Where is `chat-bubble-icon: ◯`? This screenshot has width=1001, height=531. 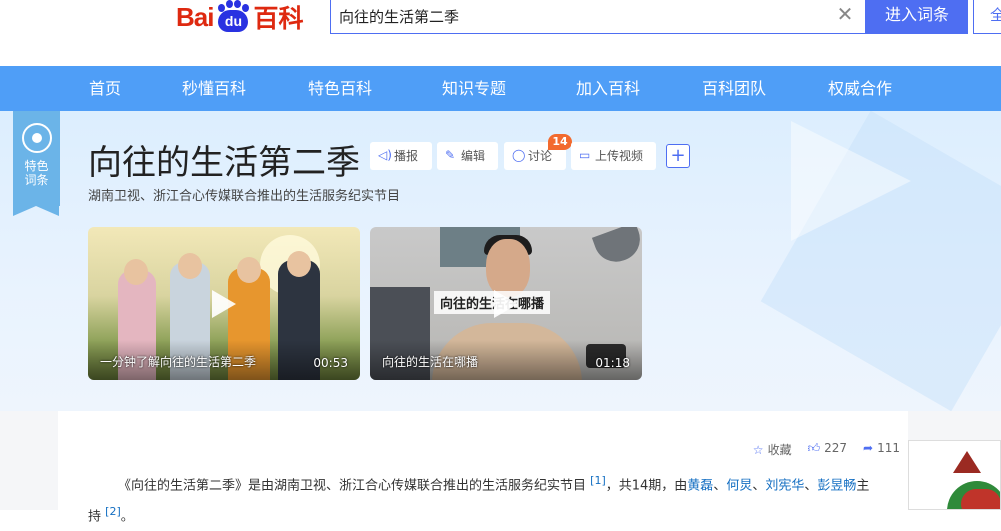
chat-bubble-icon: ◯ is located at coordinates (519, 155).